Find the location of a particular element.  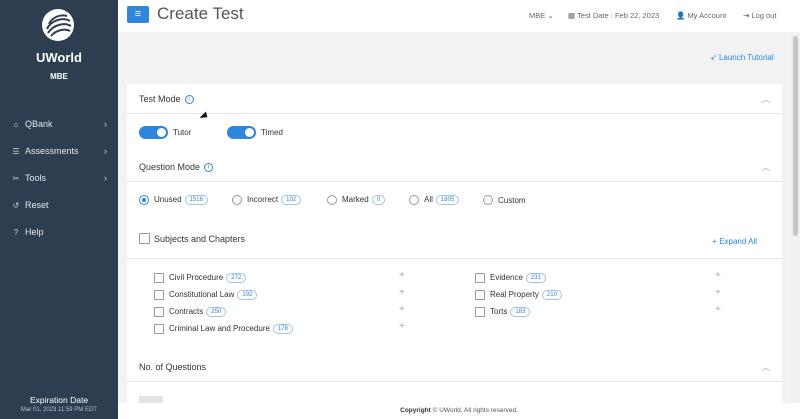

subject-contracts: Contracts 250 is located at coordinates (198, 312).